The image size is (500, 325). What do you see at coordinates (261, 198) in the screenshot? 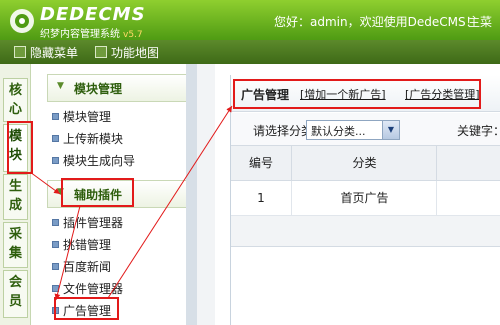
I see `cell-id: 1` at bounding box center [261, 198].